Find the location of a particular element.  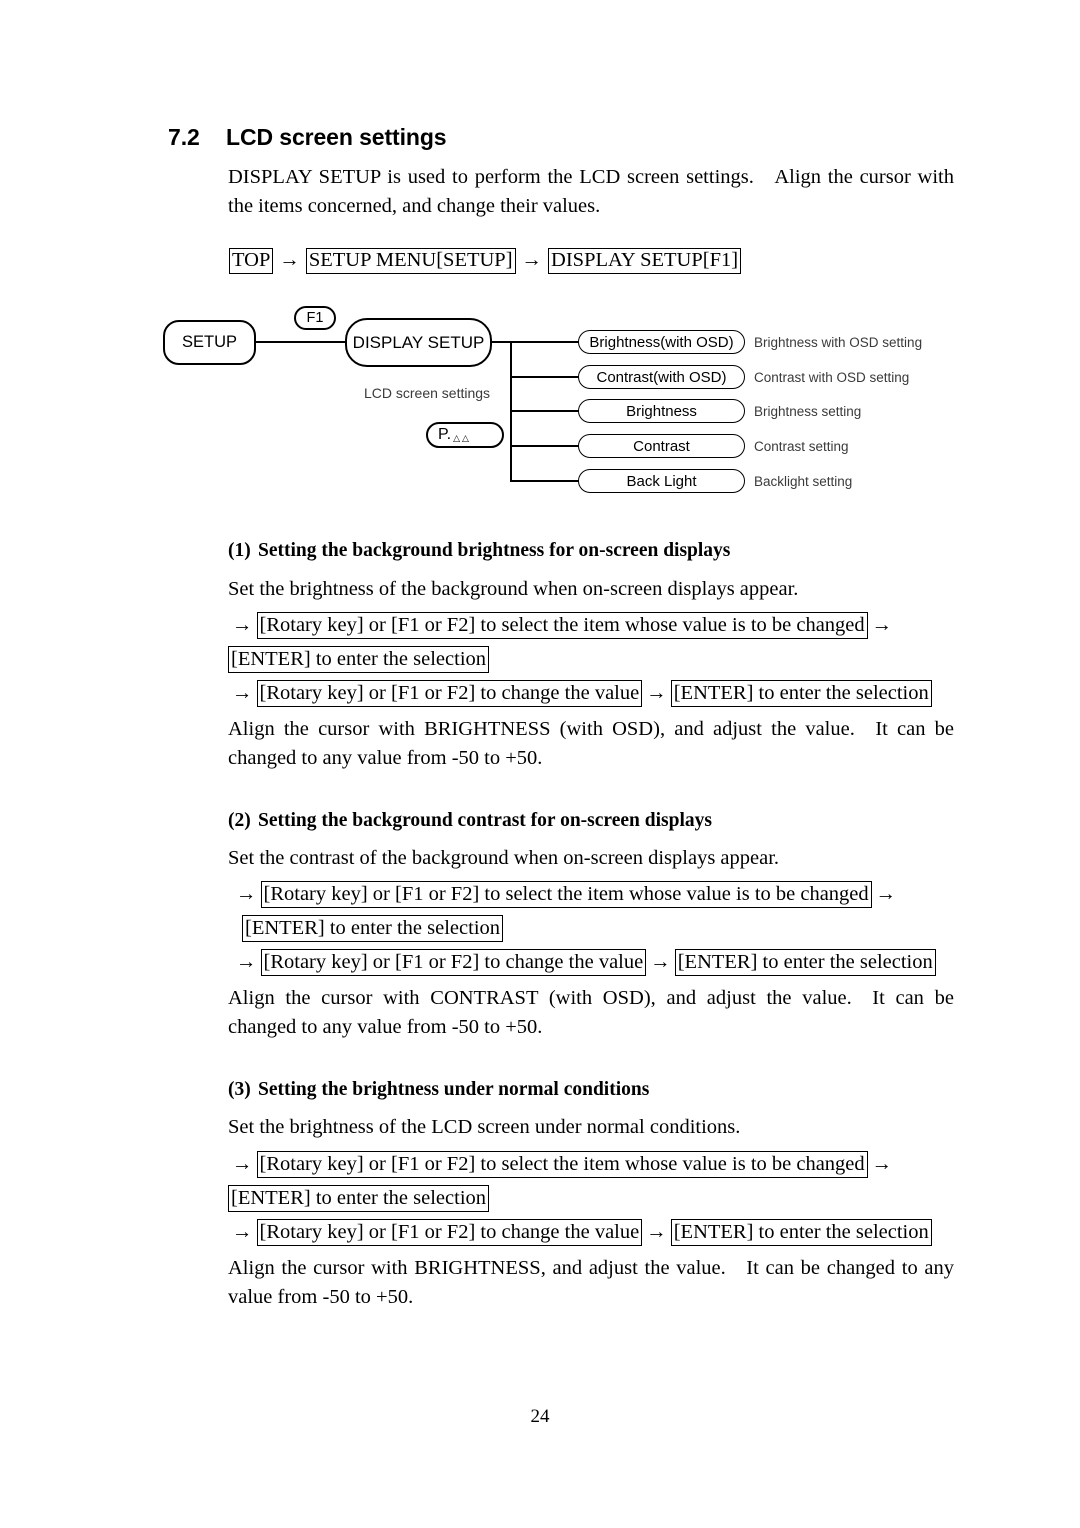

diagram-desc-brightness-with-osd: Brightness with OSD setting is located at coordinates (838, 342).